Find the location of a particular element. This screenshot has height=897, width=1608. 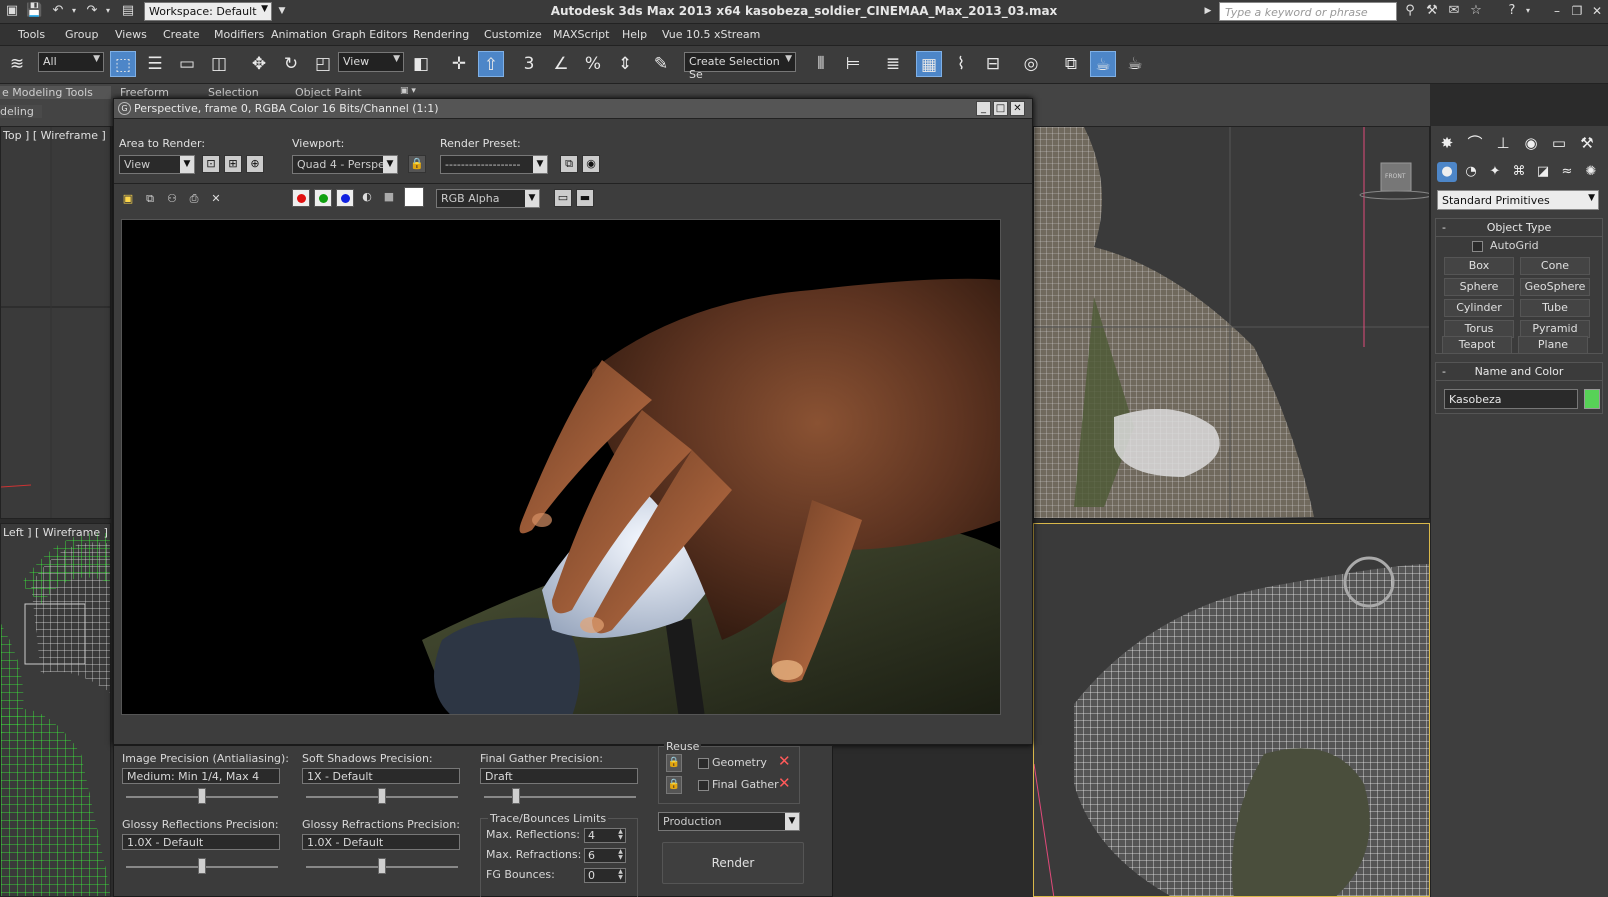

menu-vue-xstream: Vue 10.5 xStream is located at coordinates (711, 34).